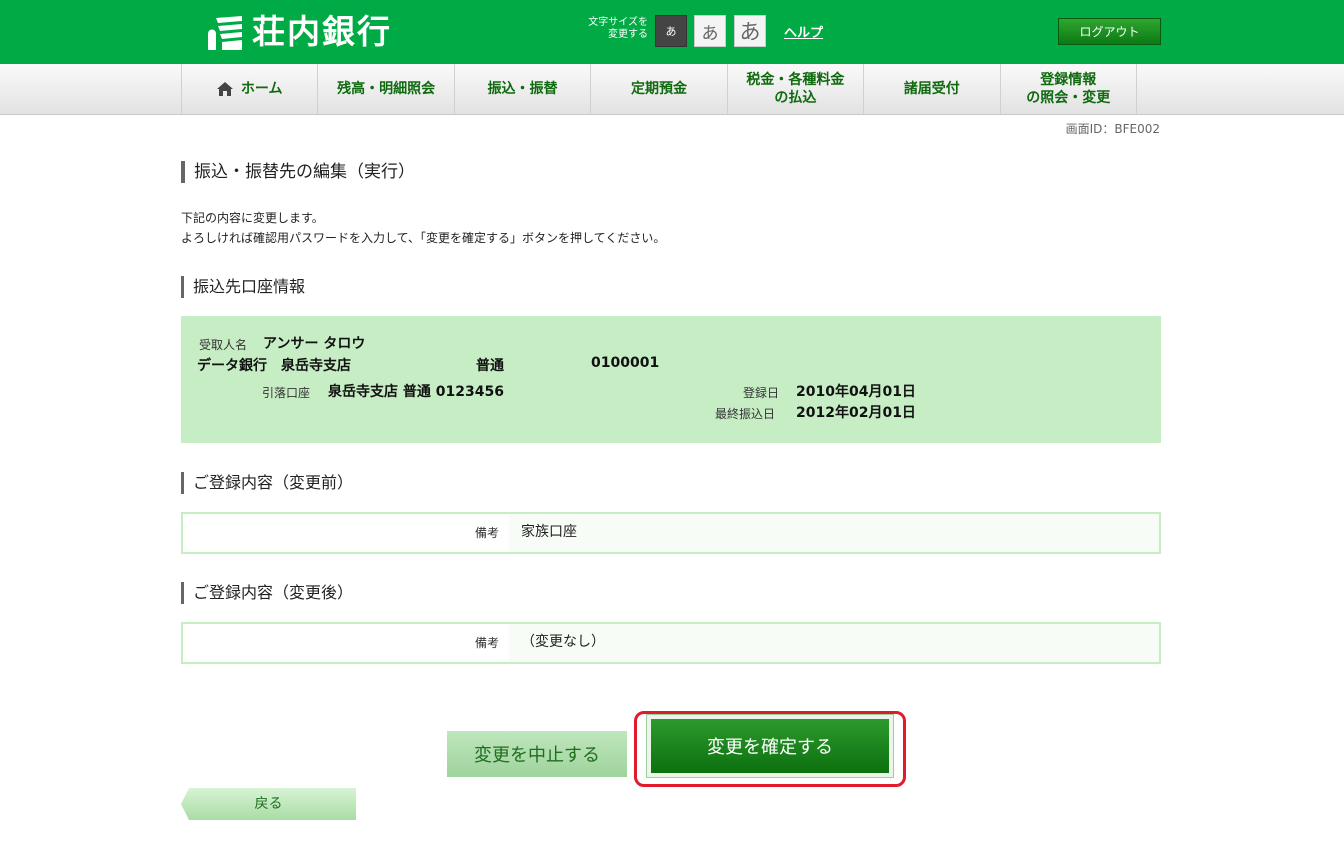  I want to click on last-transfer-date: 2012年02月01日, so click(856, 413).